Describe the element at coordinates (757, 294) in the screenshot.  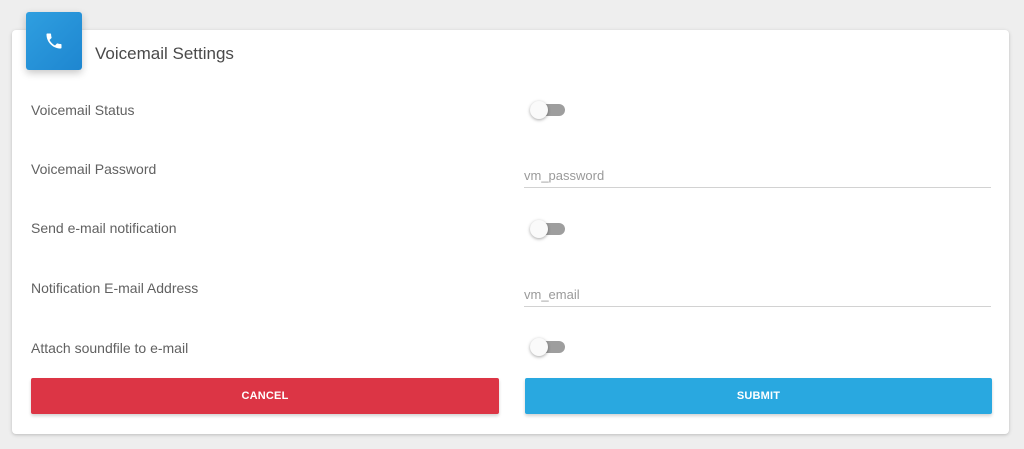
I see `notification-email-input` at that location.